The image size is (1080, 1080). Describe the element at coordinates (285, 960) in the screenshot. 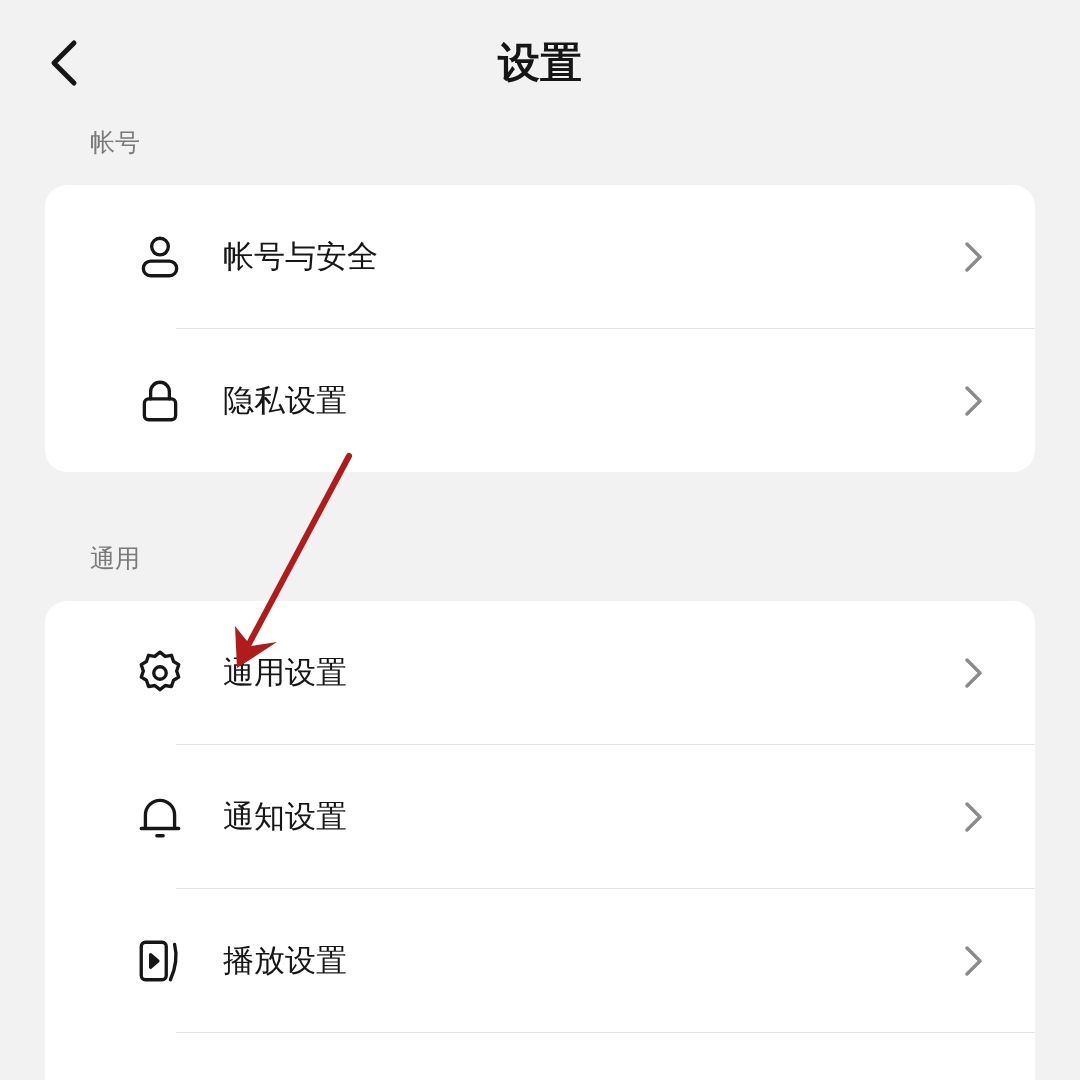

I see `row-label: 播放设置` at that location.